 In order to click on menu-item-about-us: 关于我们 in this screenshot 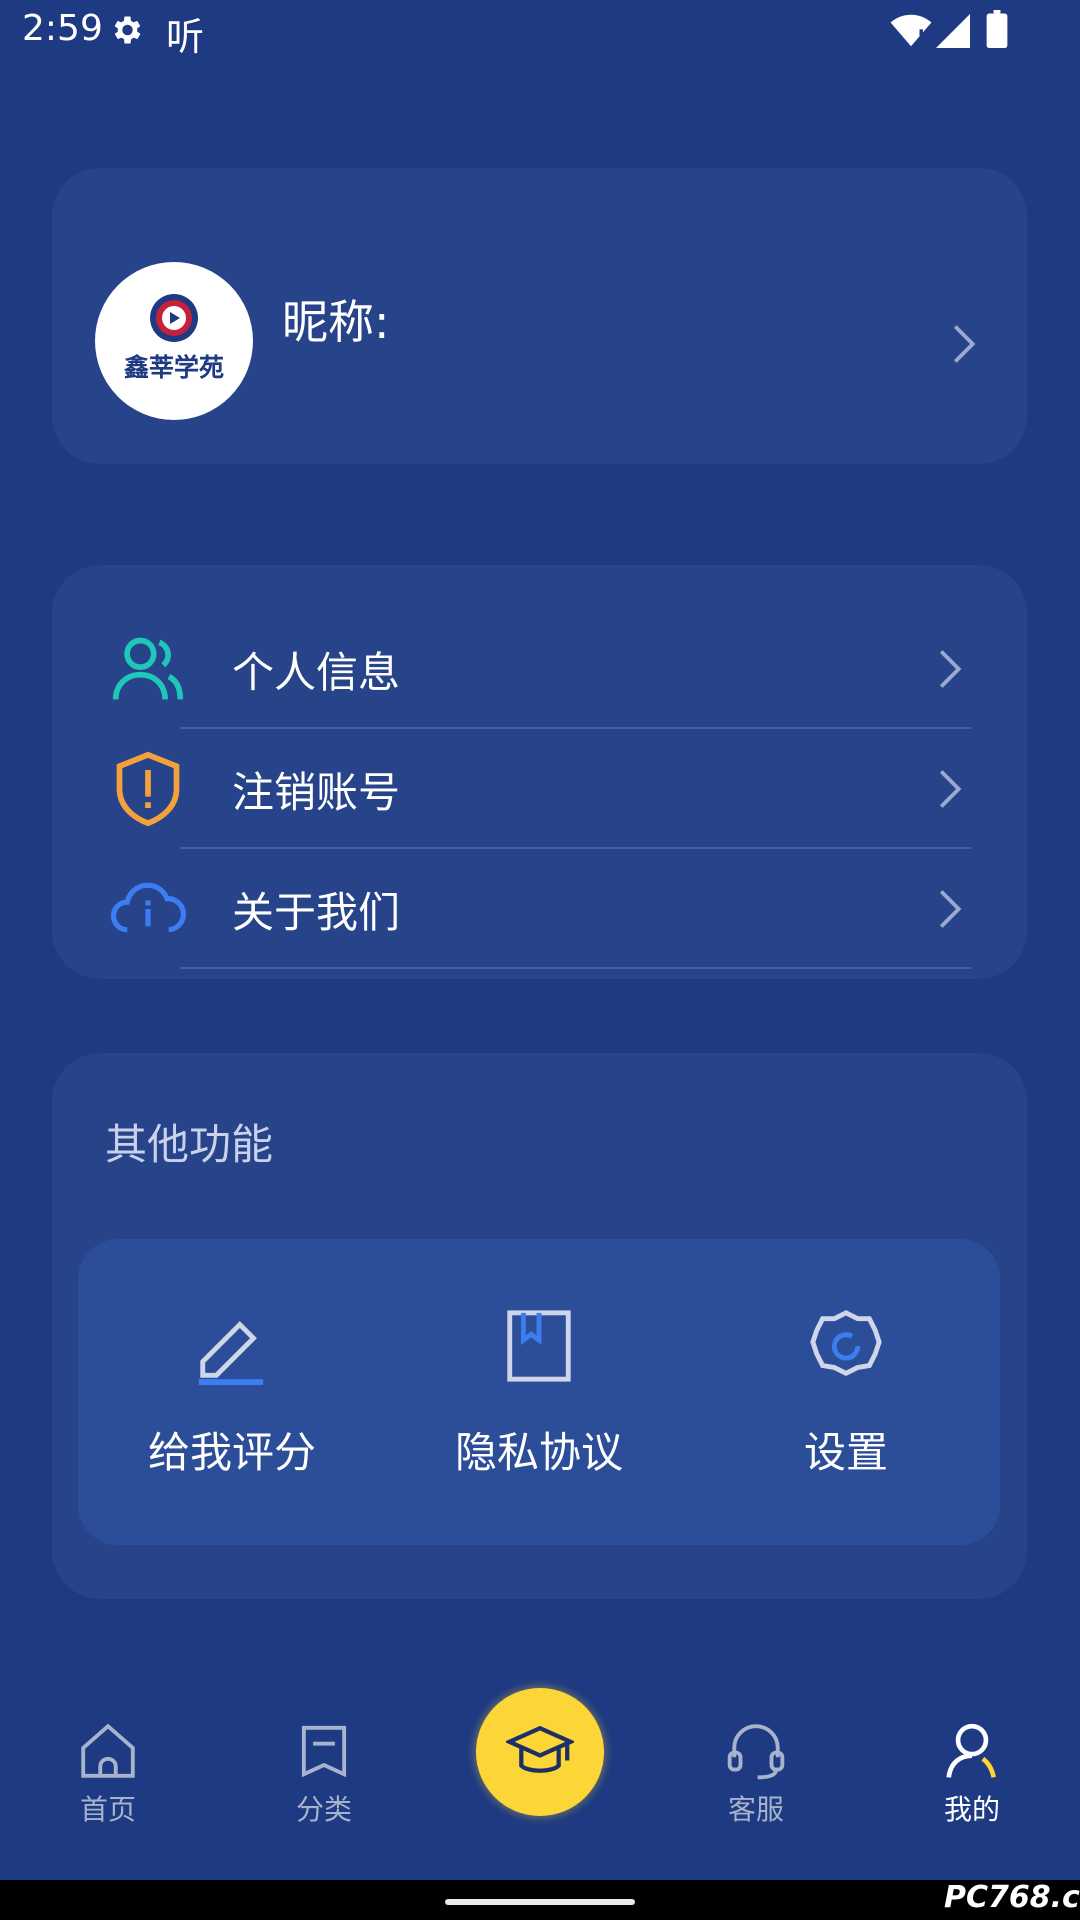, I will do `click(539, 909)`.